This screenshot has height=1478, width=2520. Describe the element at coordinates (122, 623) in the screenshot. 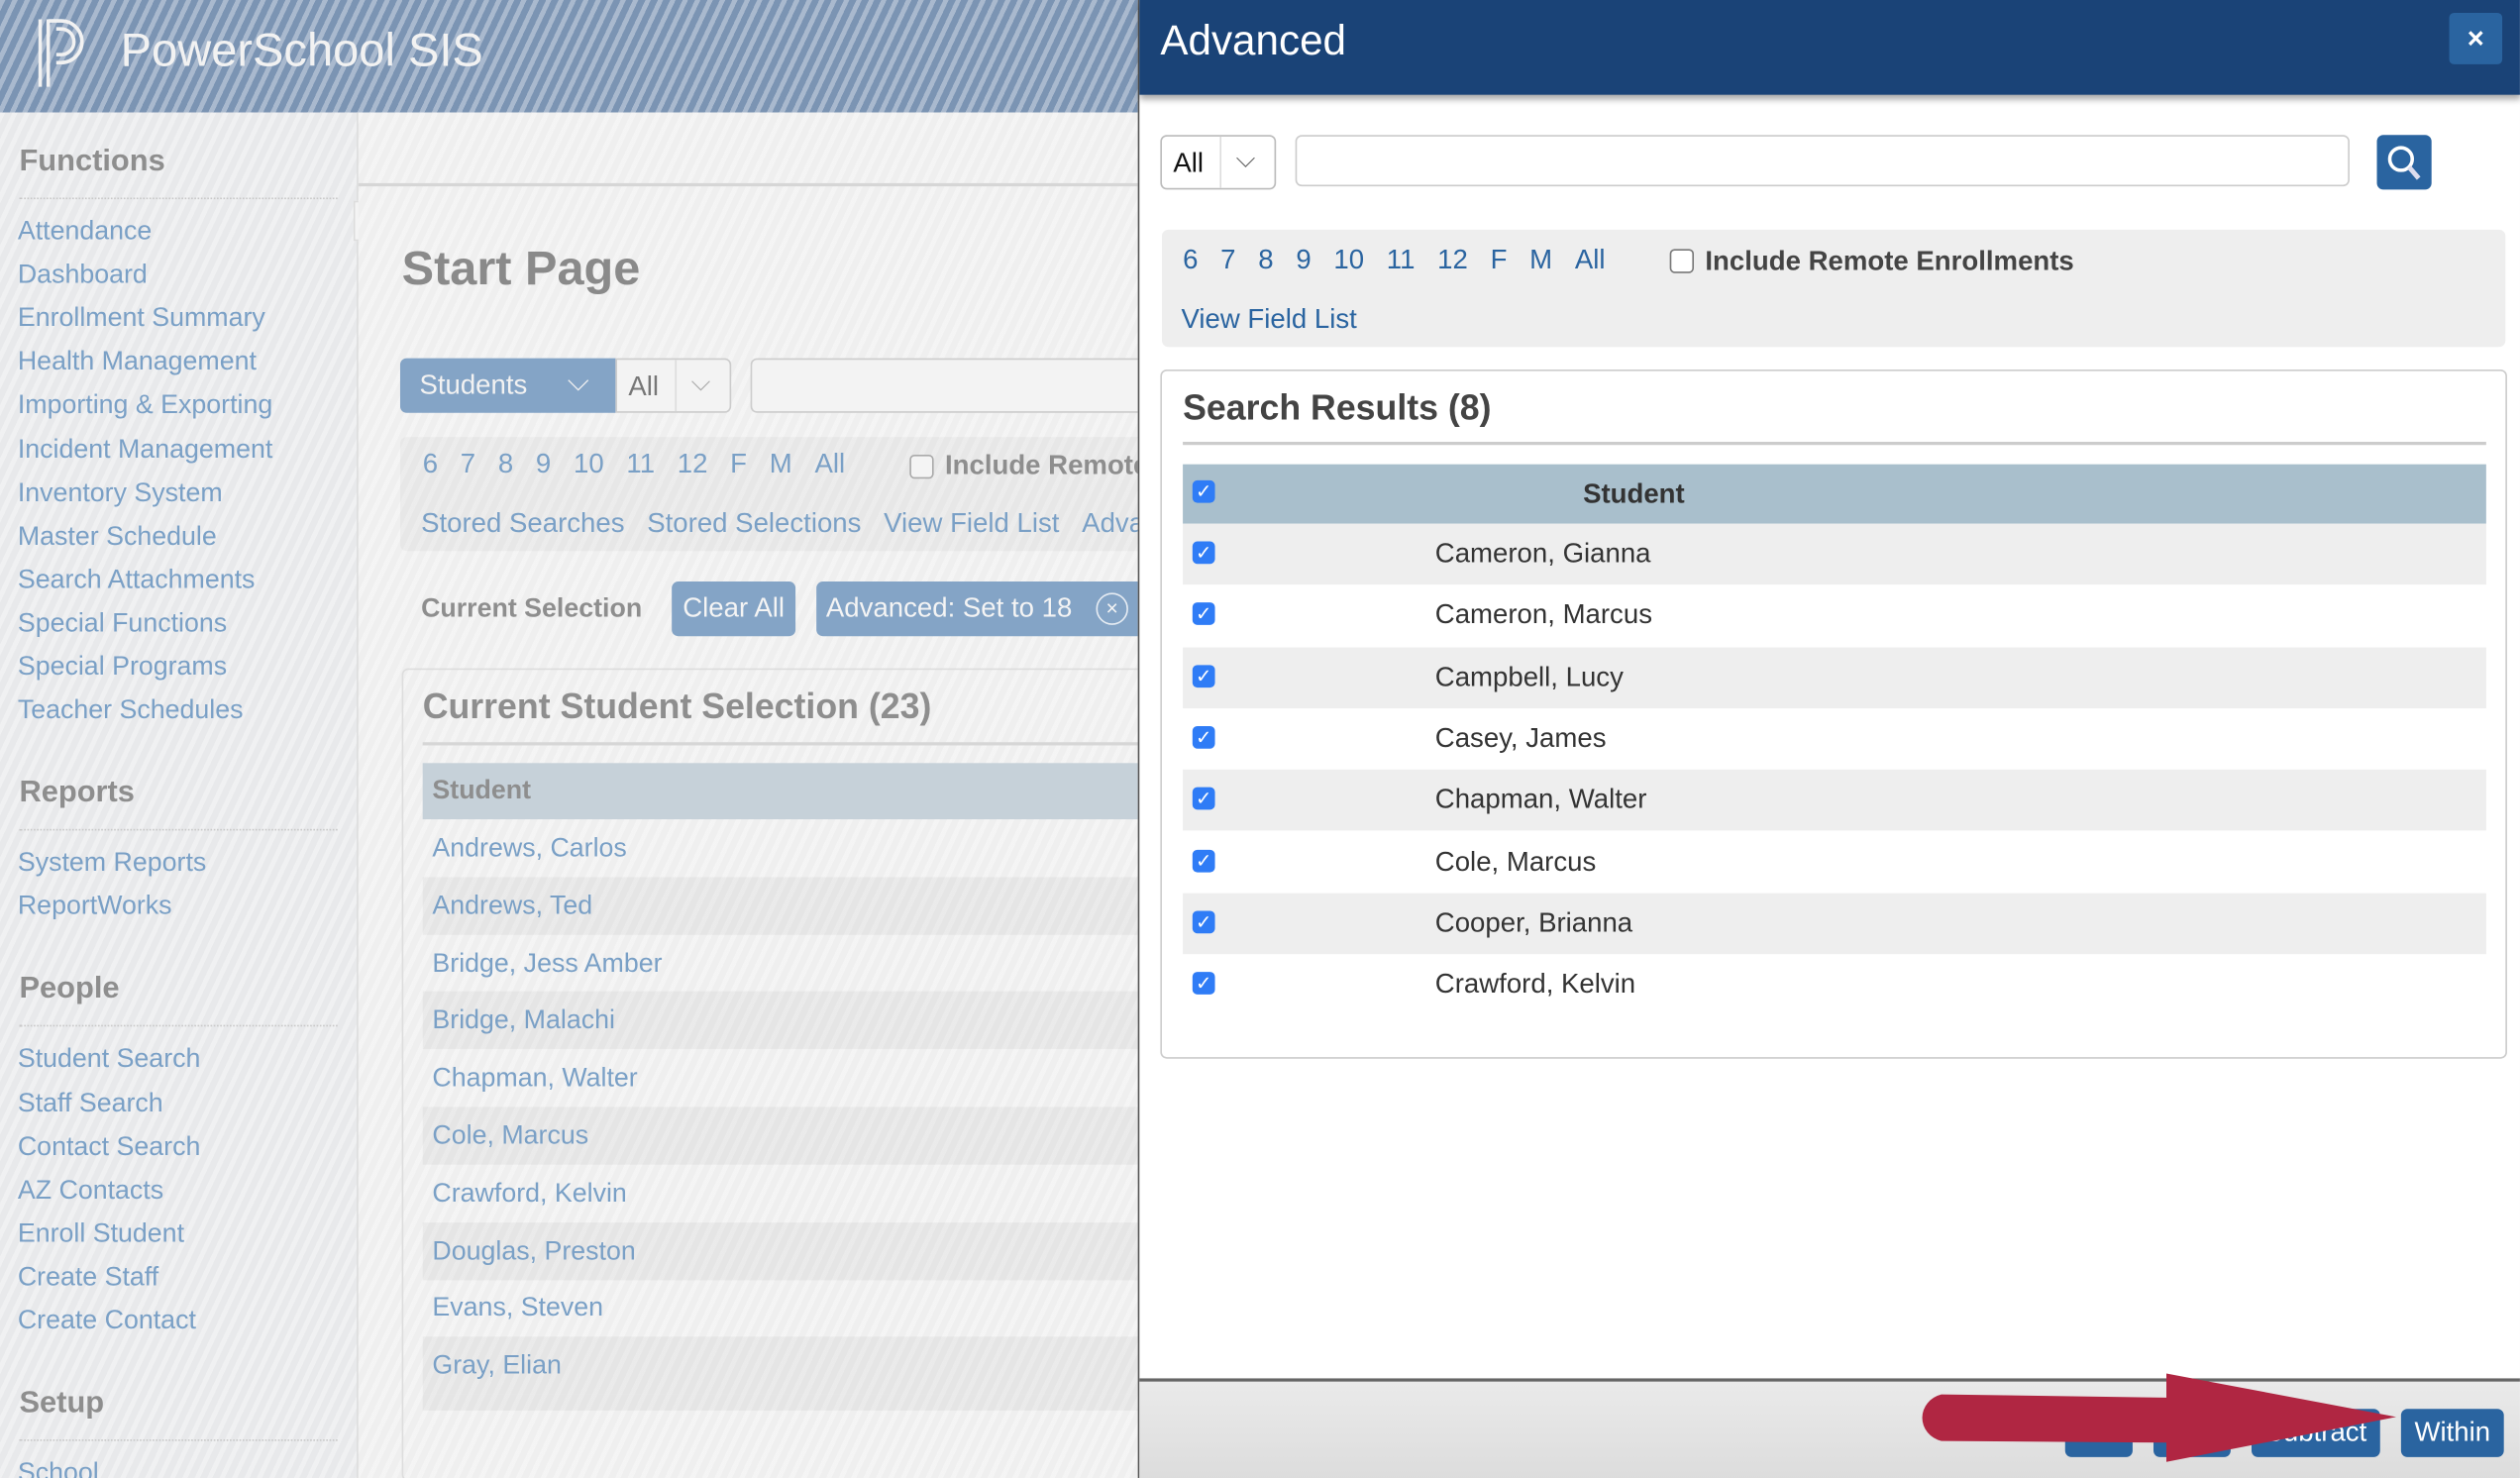

I see `sidebar-item: Special Functions` at that location.